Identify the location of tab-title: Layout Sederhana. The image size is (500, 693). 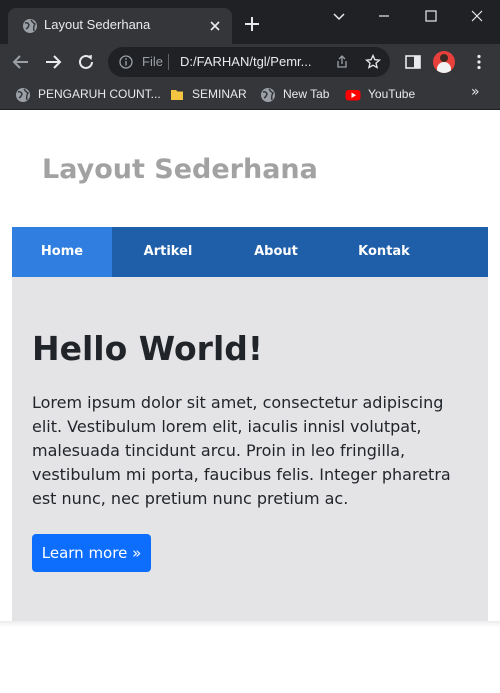
(97, 24).